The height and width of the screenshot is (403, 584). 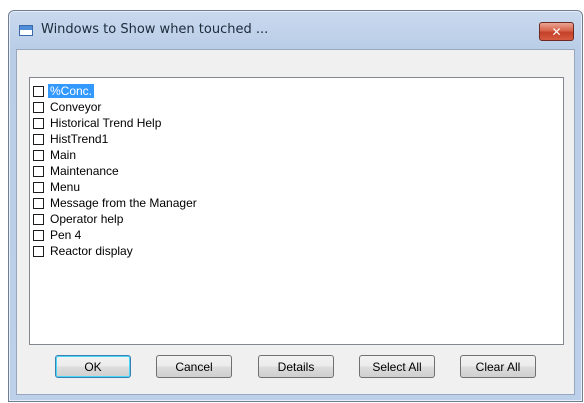 I want to click on list-item-label: %Conc., so click(x=71, y=91).